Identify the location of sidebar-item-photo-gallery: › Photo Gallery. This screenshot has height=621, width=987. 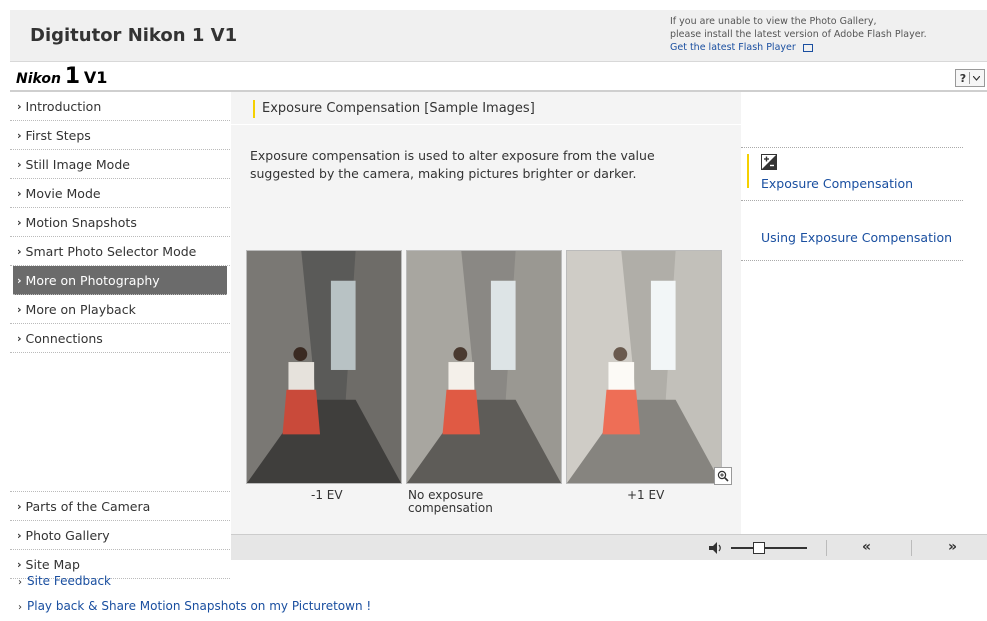
(120, 535).